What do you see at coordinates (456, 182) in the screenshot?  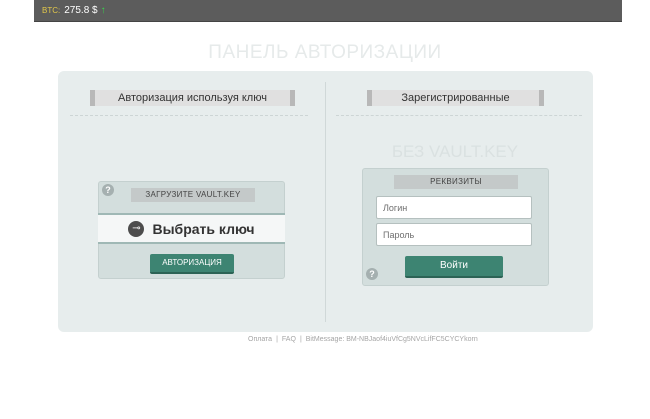 I see `requisites-label: РЕКВИЗИТЫ` at bounding box center [456, 182].